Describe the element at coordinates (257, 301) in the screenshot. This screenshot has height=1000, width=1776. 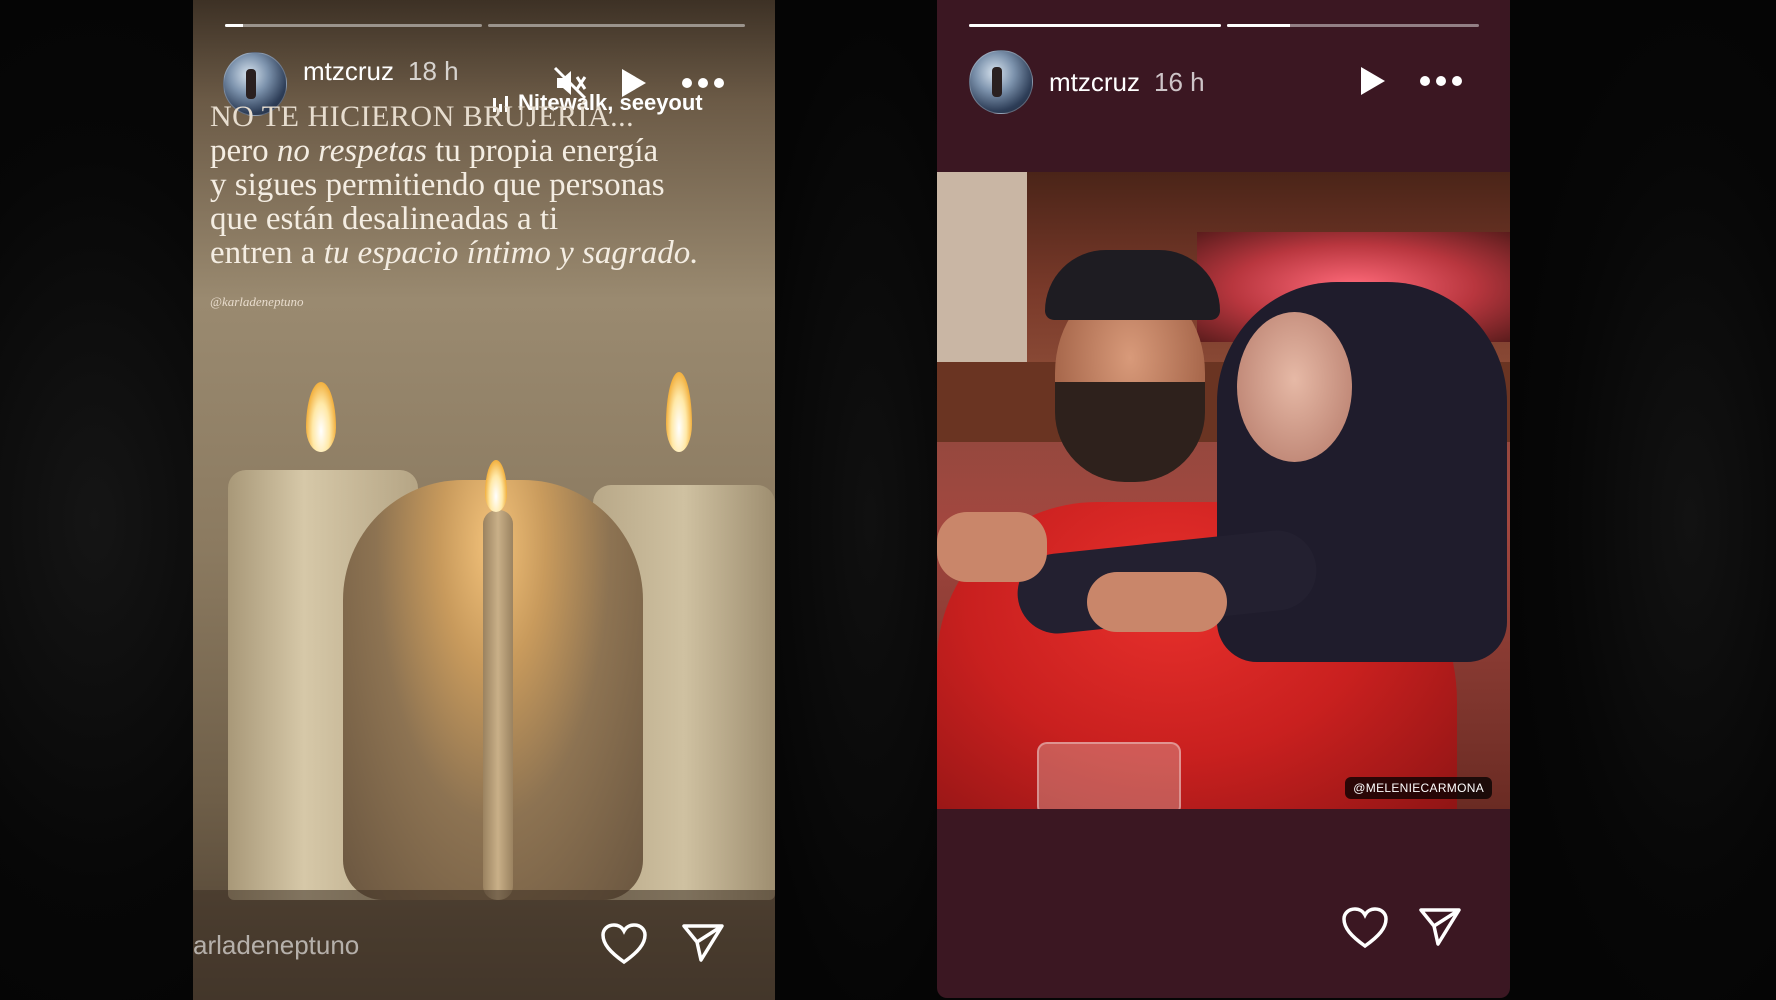
I see `quote-credit: @karladeneptuno` at that location.